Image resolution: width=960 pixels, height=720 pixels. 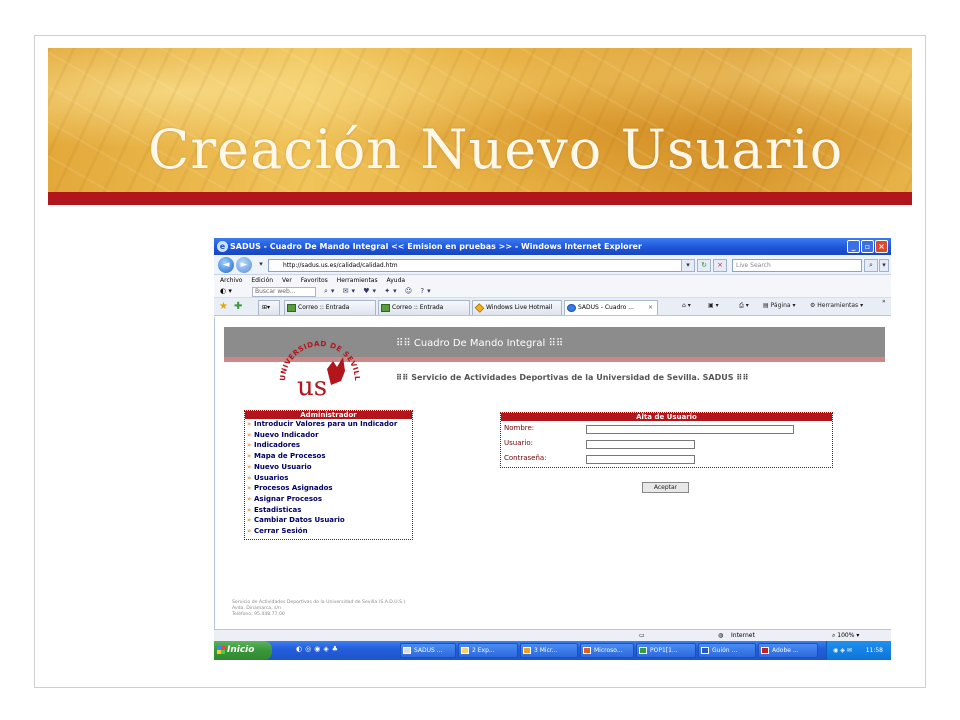 I want to click on admin-menu-title: Administrador, so click(x=328, y=415).